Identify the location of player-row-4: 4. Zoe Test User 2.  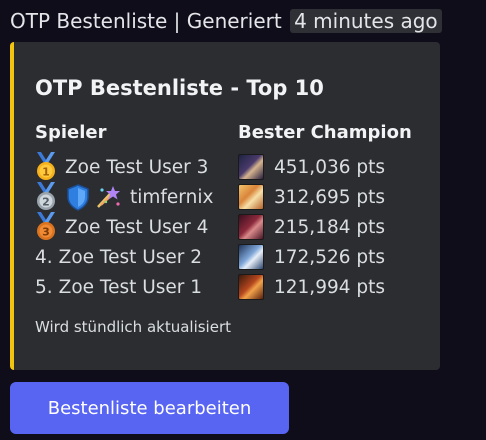
(118, 257).